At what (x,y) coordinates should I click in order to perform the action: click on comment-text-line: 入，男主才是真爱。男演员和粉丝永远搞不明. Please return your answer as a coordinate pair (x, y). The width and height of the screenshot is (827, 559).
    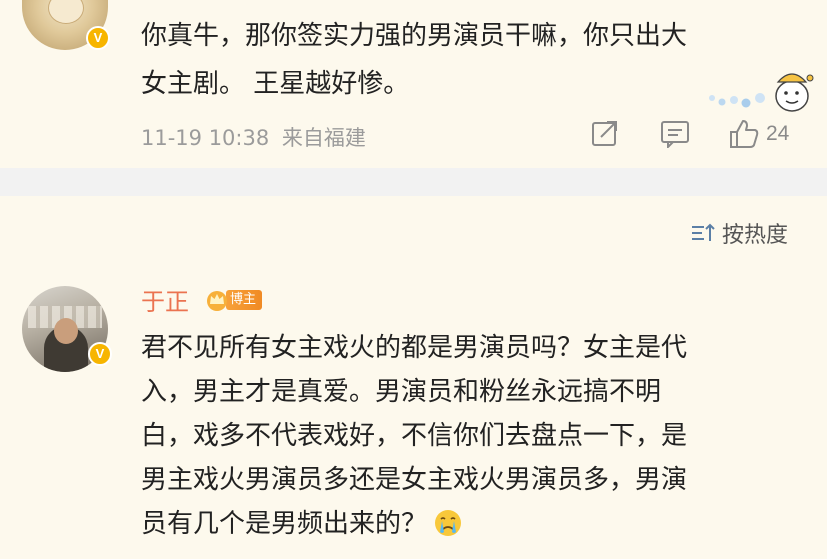
    Looking at the image, I should click on (401, 392).